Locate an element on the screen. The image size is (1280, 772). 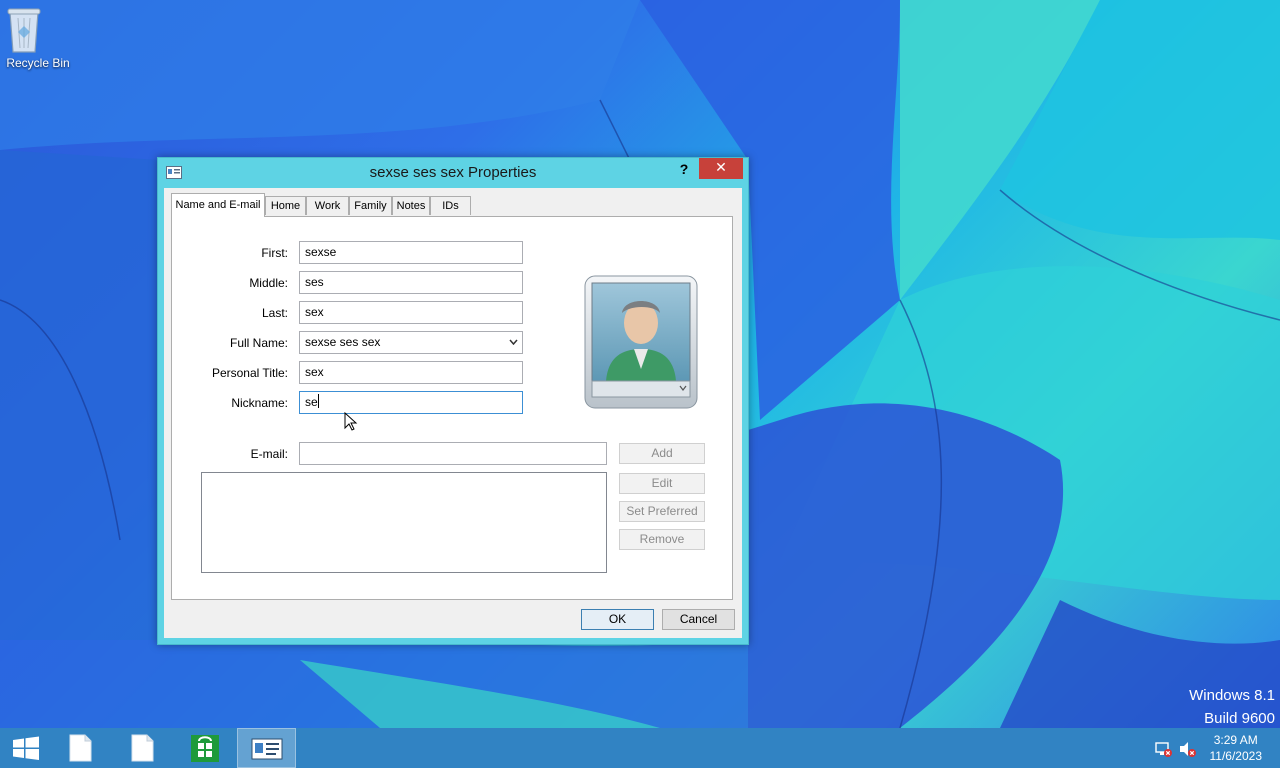
contact-picture is located at coordinates (641, 342).